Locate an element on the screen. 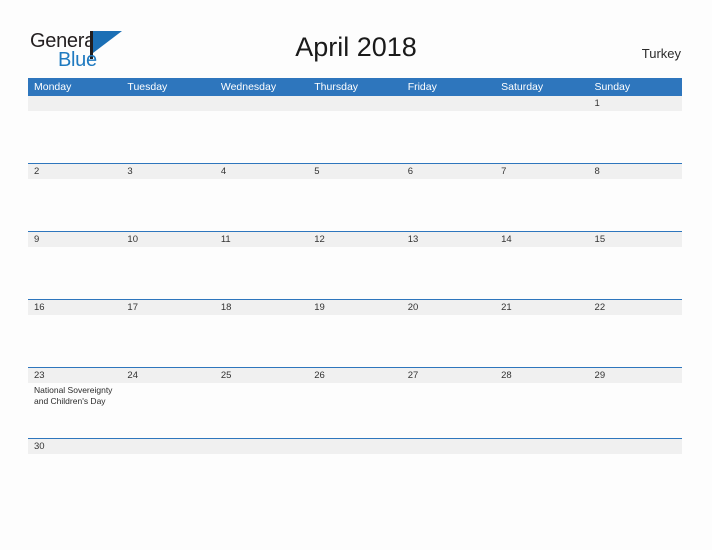 Image resolution: width=712 pixels, height=550 pixels. week-number-band: 16 17 18 19 20 21 22 is located at coordinates (355, 307).